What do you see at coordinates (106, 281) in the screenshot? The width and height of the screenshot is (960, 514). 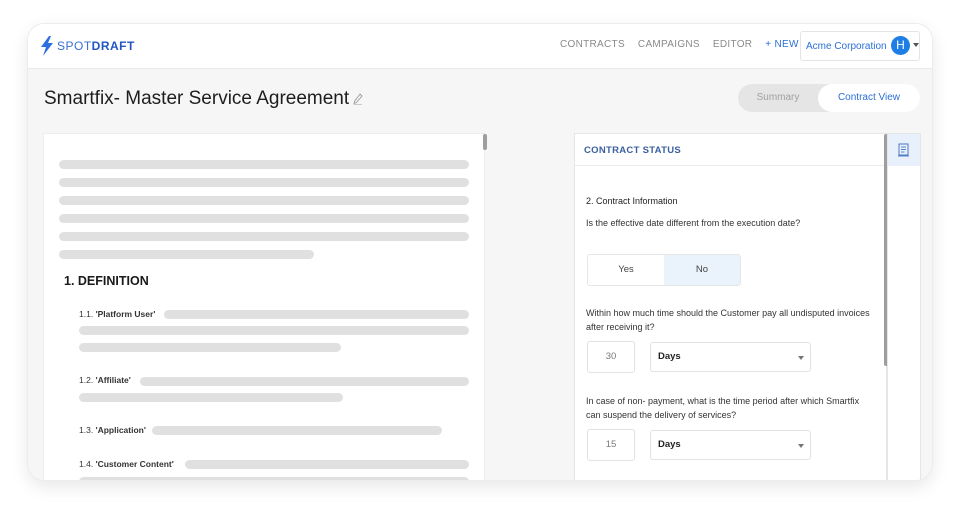 I see `section-heading-definition: 1. DEFINITION` at bounding box center [106, 281].